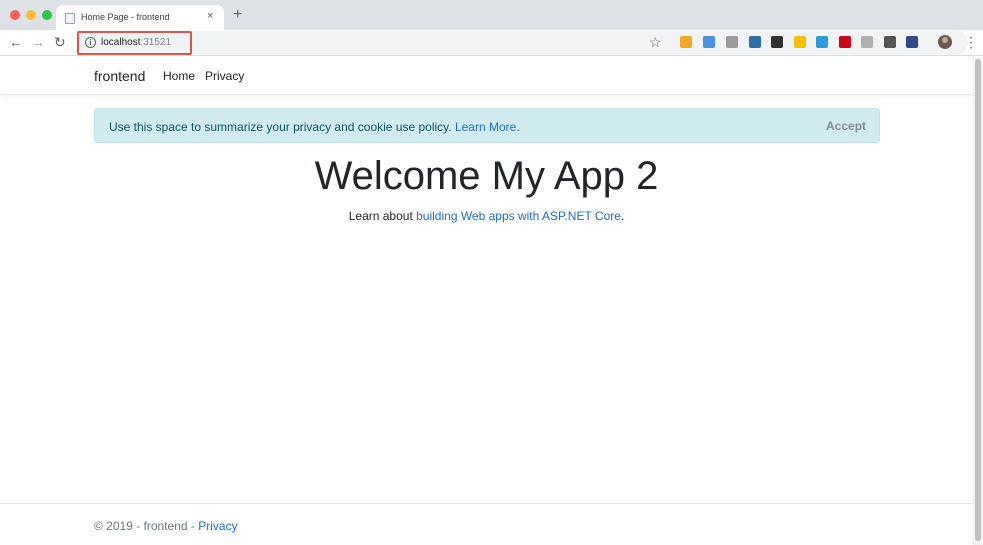 This screenshot has height=545, width=983. Describe the element at coordinates (491, 15) in the screenshot. I see `browser-tabstrip: Home Page - frontend × +` at that location.